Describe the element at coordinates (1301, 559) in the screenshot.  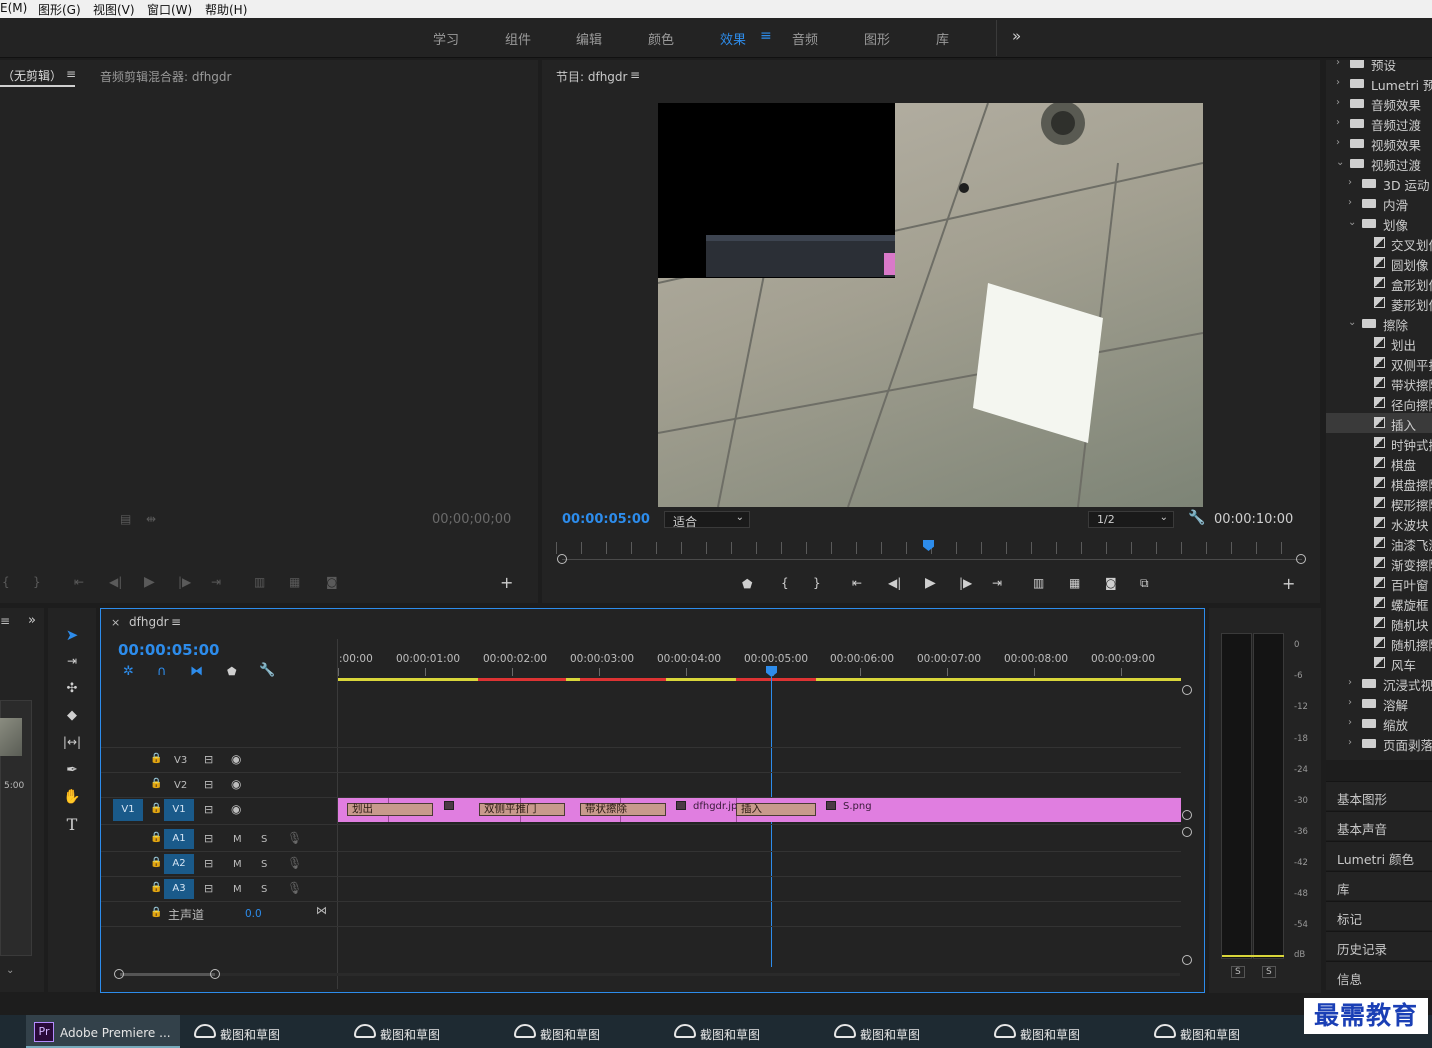
I see `zoom-handle-right` at that location.